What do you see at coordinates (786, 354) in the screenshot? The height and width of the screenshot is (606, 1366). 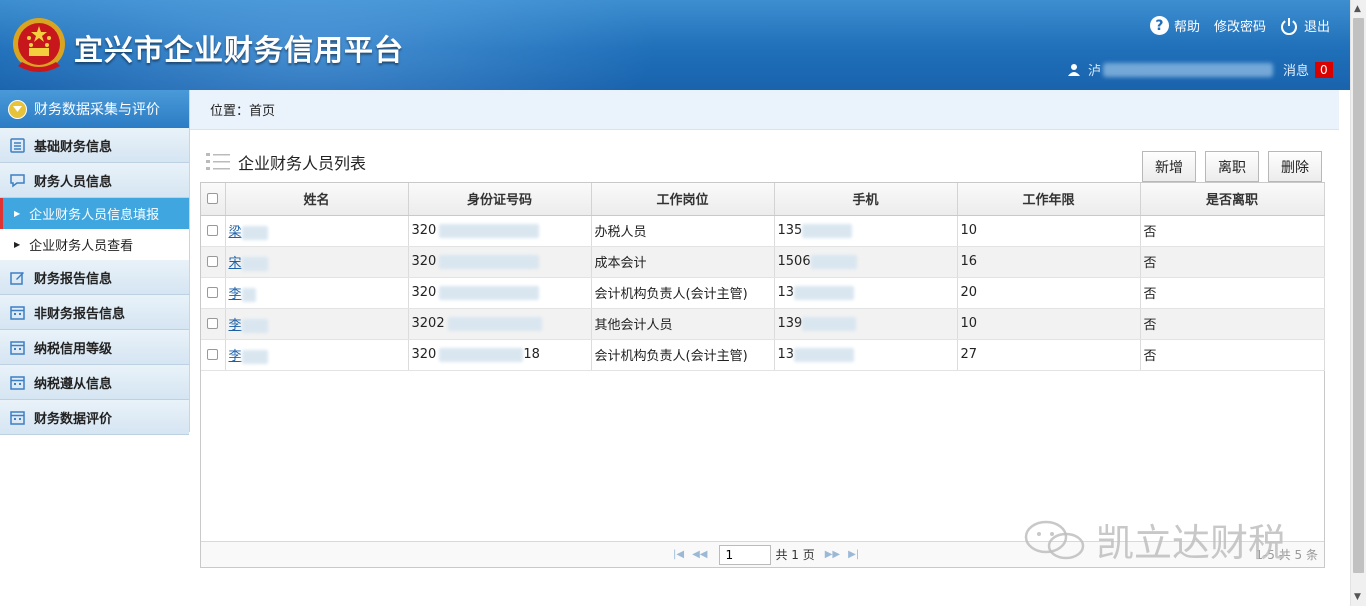 I see `phone-value: 13` at bounding box center [786, 354].